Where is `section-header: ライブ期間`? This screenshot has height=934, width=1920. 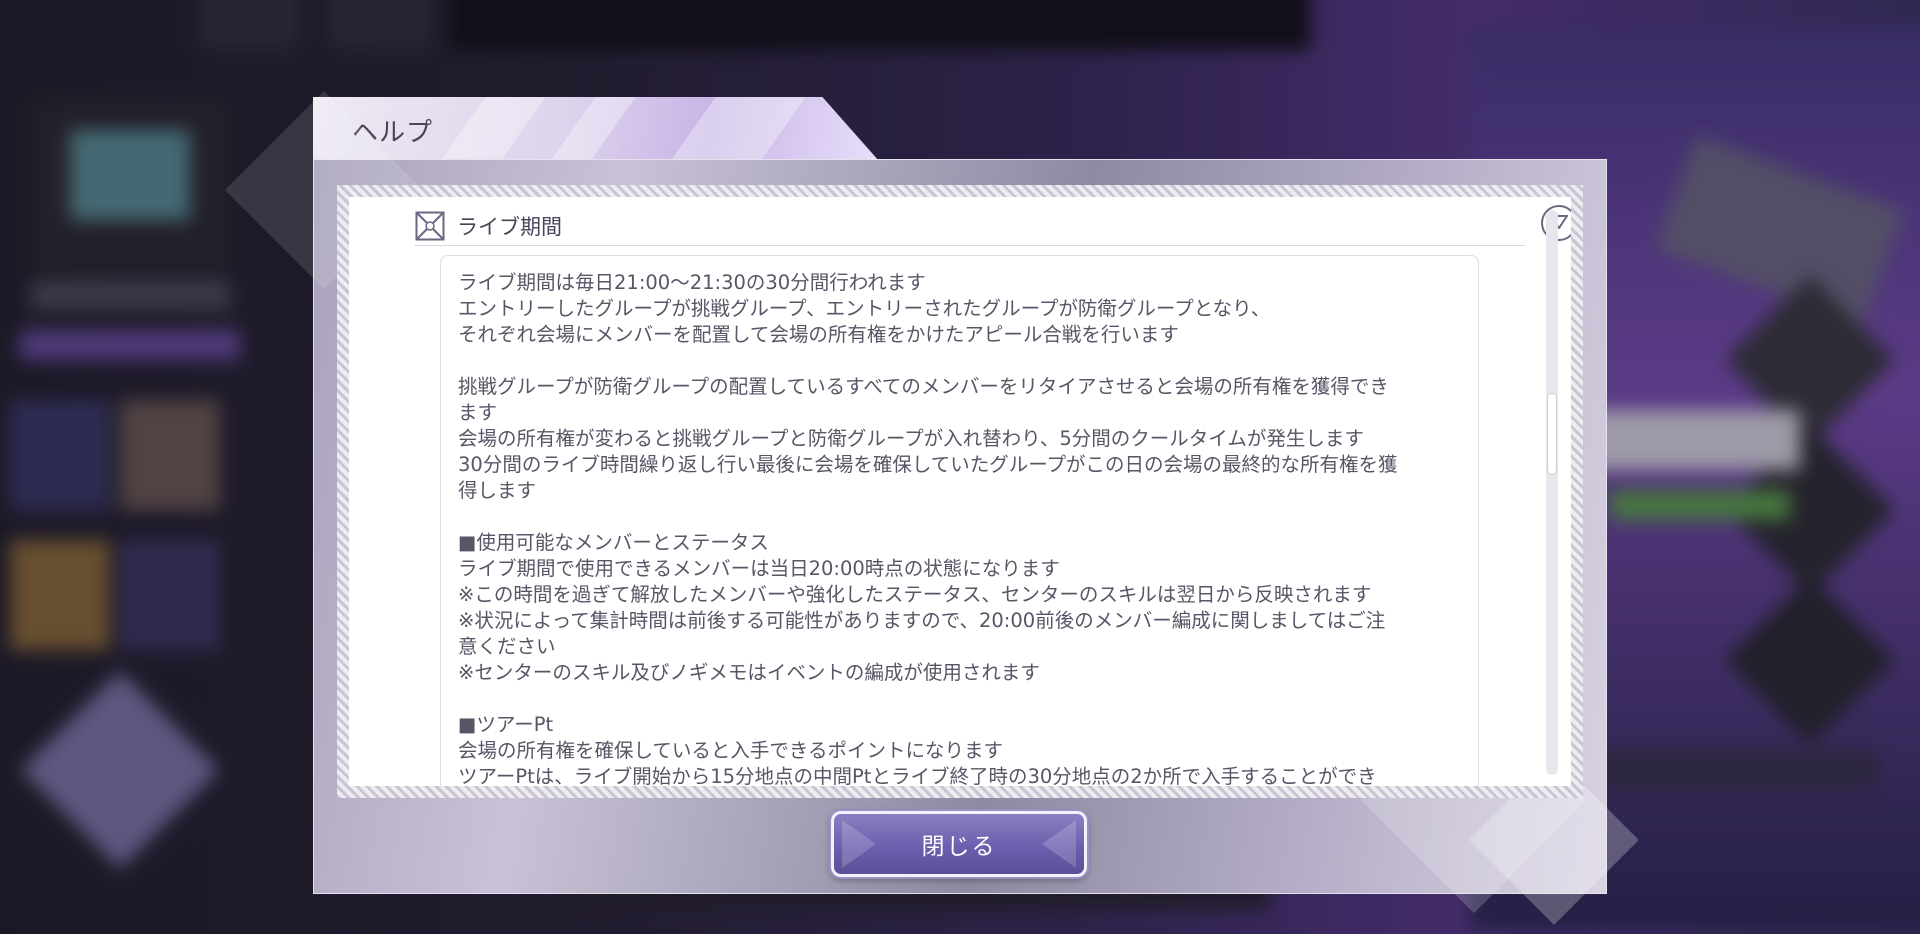
section-header: ライブ期間 is located at coordinates (993, 225).